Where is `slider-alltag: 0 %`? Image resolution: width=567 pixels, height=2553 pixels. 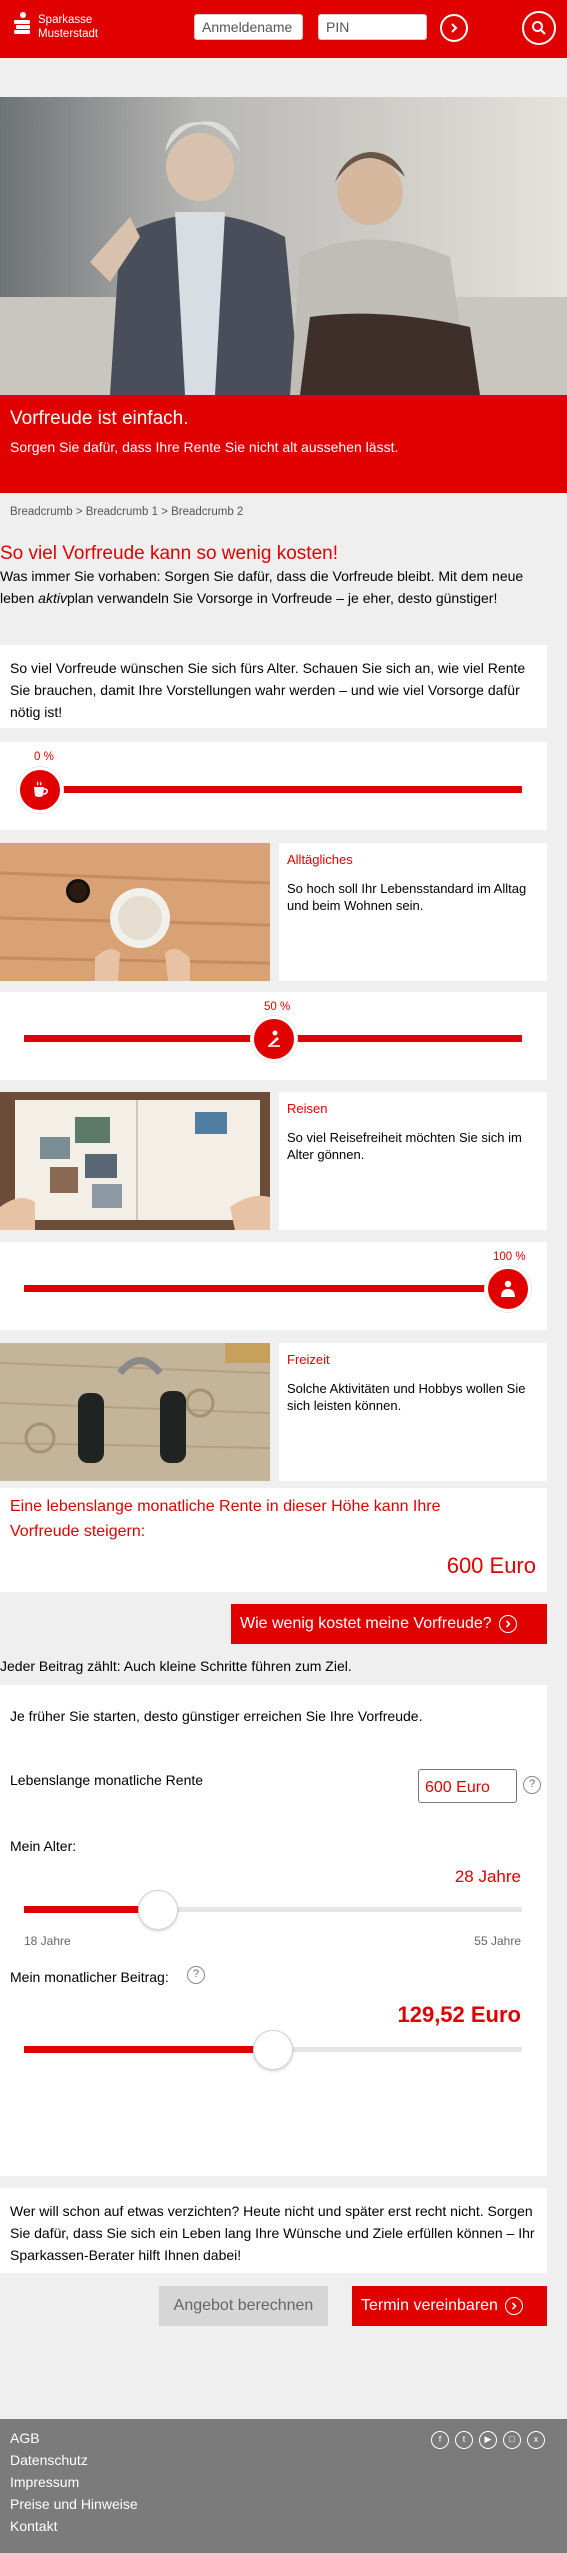
slider-alltag: 0 % is located at coordinates (273, 786).